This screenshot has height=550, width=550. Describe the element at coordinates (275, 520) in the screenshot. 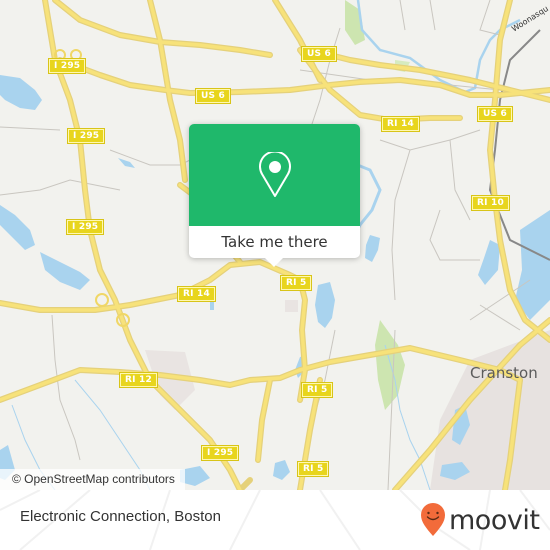

I see `footer-bar: Electronic Connection, Boston moovit` at that location.